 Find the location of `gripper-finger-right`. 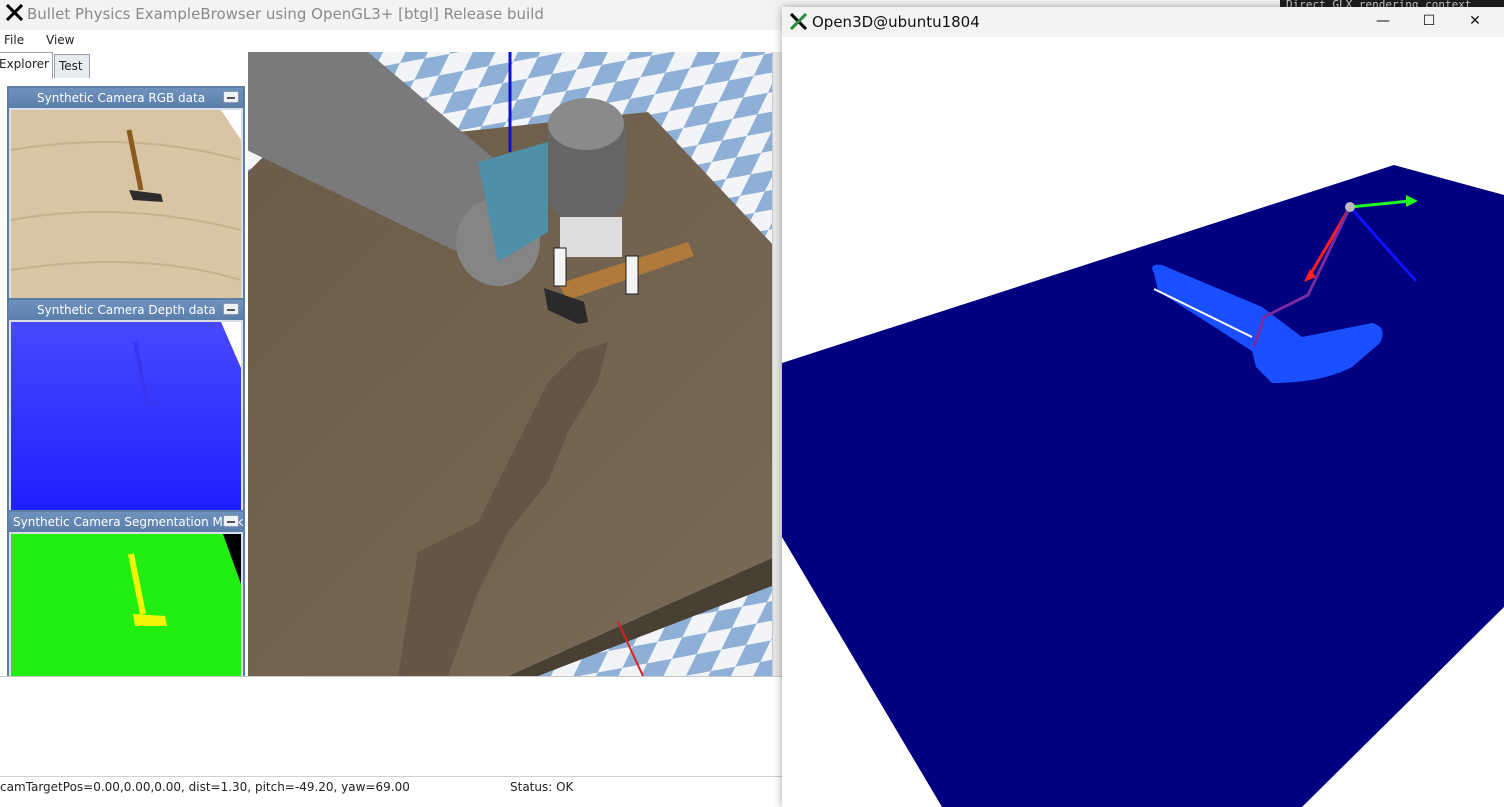

gripper-finger-right is located at coordinates (632, 275).